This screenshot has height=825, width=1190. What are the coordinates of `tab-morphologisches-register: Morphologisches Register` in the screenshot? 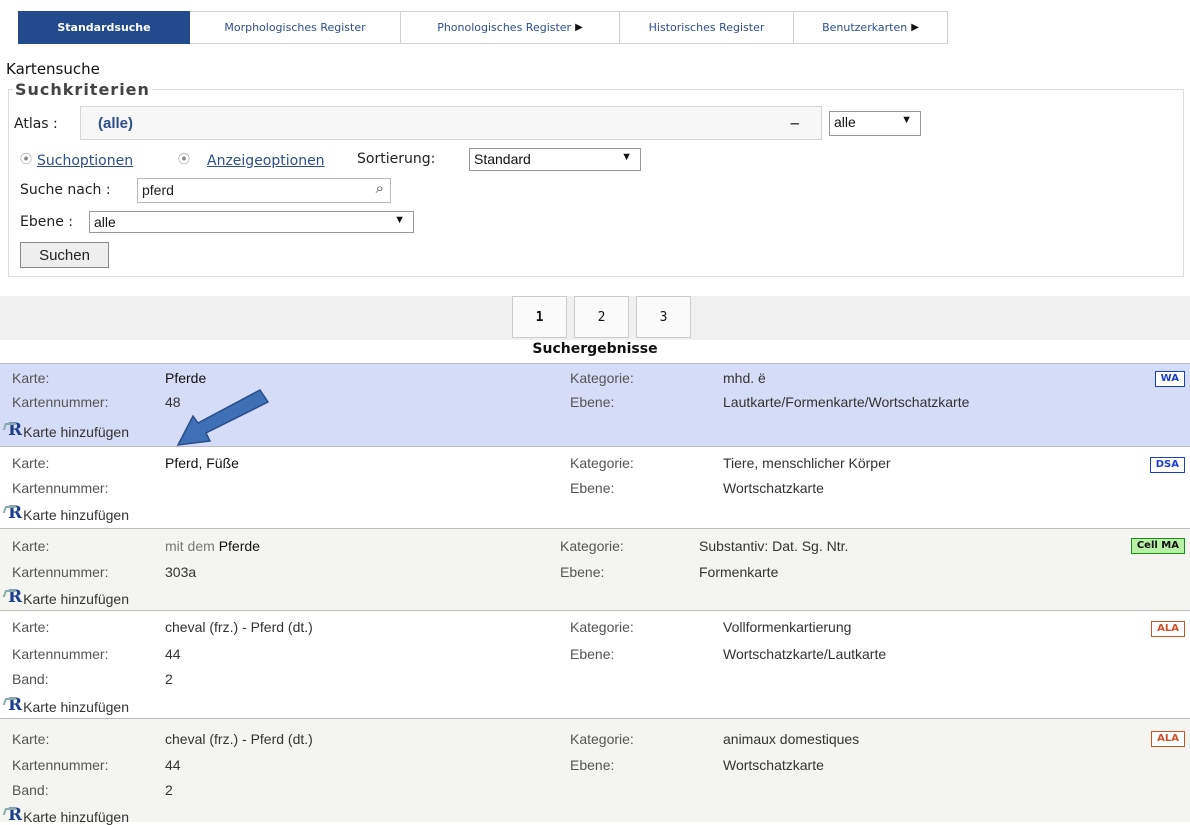 It's located at (295, 27).